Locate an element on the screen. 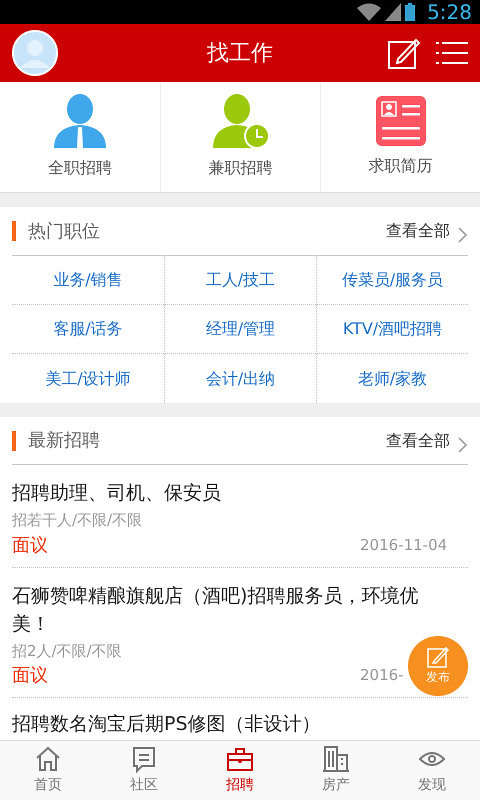  tab-item: 发现 is located at coordinates (432, 770).